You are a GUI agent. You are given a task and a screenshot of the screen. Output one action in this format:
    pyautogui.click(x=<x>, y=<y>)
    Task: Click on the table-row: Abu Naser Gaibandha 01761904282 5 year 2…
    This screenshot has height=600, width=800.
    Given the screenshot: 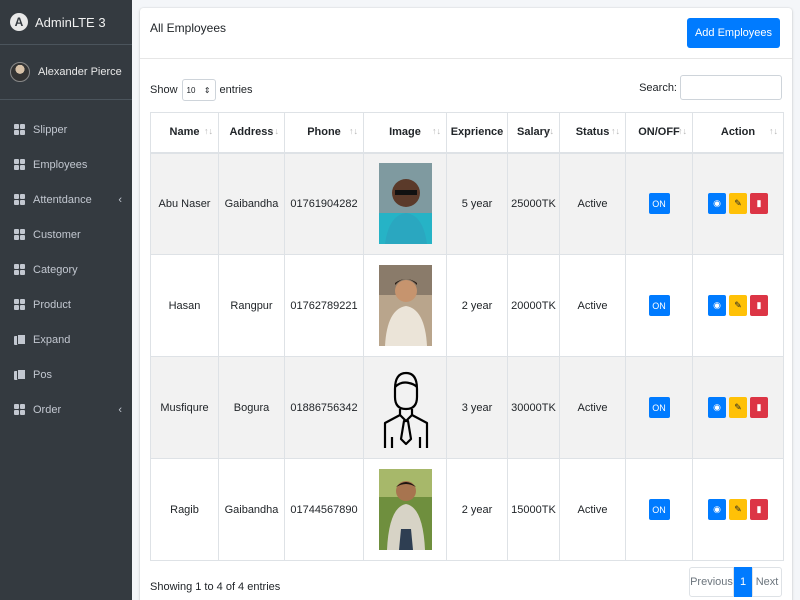 What is the action you would take?
    pyautogui.click(x=467, y=203)
    